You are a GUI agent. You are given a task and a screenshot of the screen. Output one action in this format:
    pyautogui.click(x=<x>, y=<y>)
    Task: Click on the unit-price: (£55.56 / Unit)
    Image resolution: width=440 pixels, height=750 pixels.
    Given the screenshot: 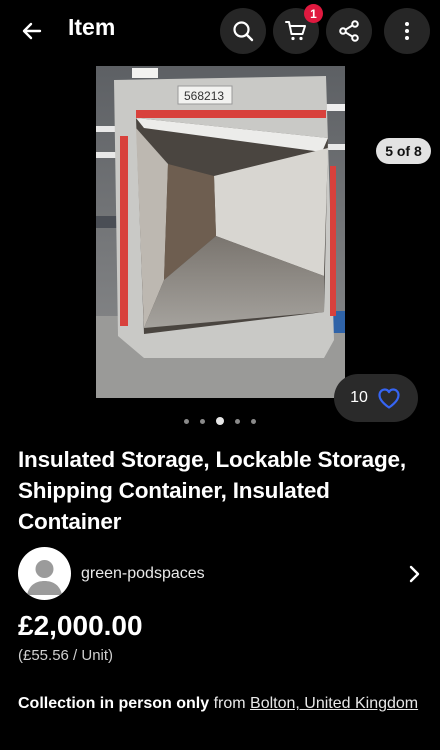 What is the action you would take?
    pyautogui.click(x=66, y=655)
    